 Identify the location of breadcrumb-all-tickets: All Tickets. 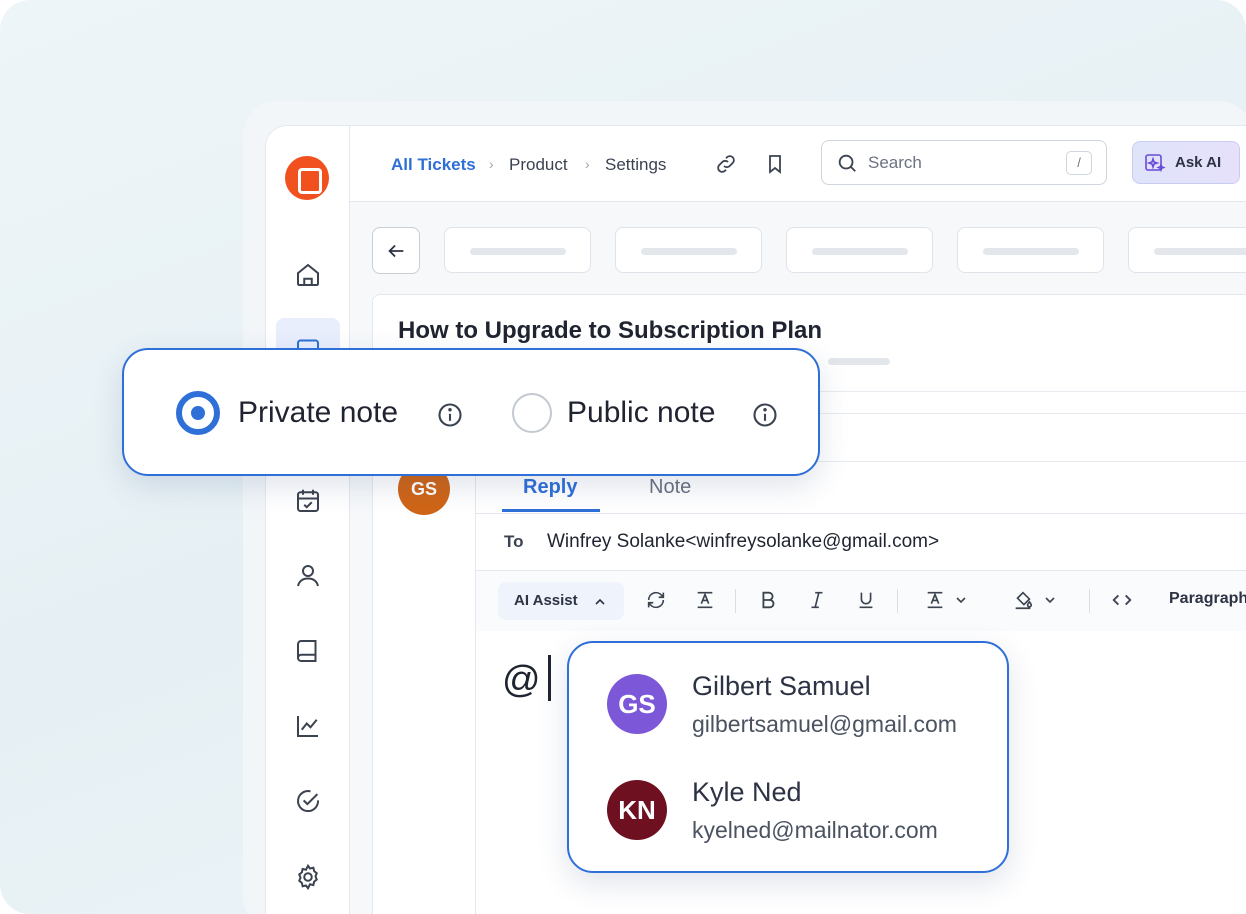
(433, 165).